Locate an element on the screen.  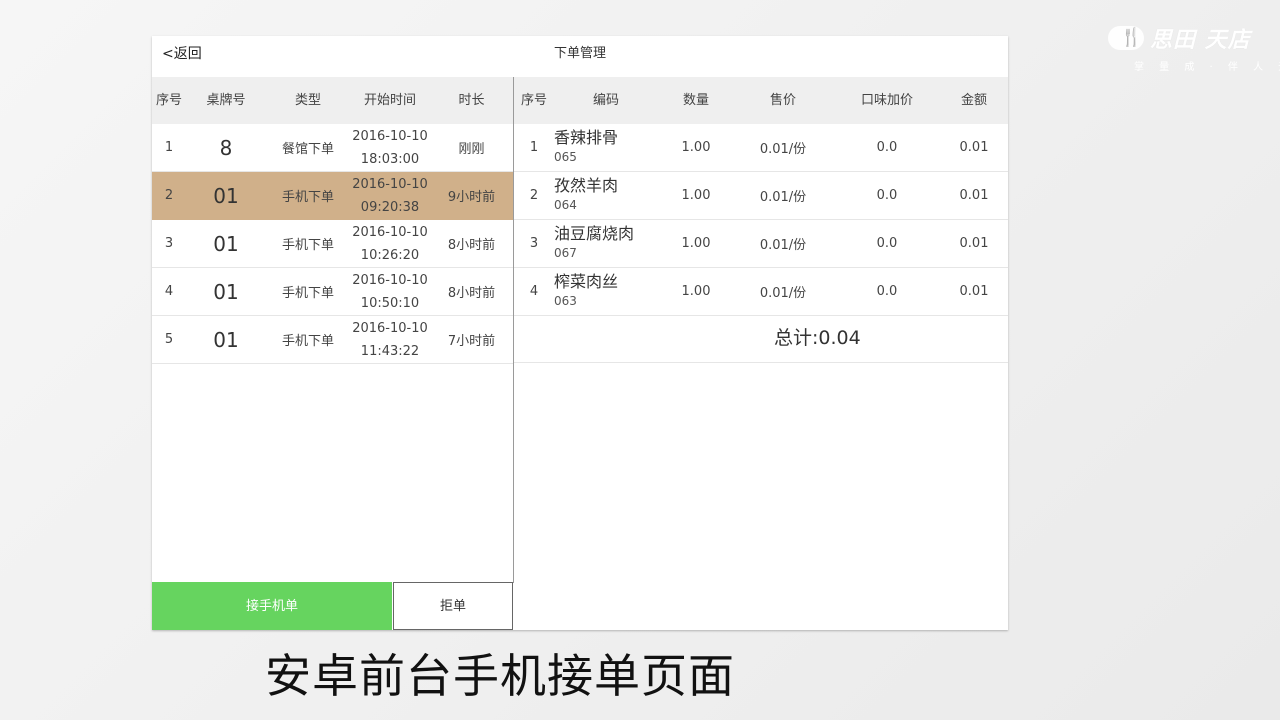
order-index: 4 is located at coordinates (169, 291).